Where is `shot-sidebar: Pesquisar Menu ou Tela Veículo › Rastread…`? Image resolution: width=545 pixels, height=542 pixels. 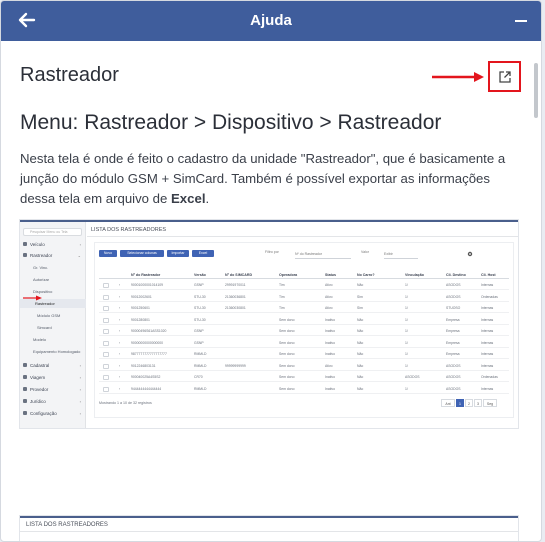 shot-sidebar: Pesquisar Menu ou Tela Veículo › Rastread… is located at coordinates (53, 325).